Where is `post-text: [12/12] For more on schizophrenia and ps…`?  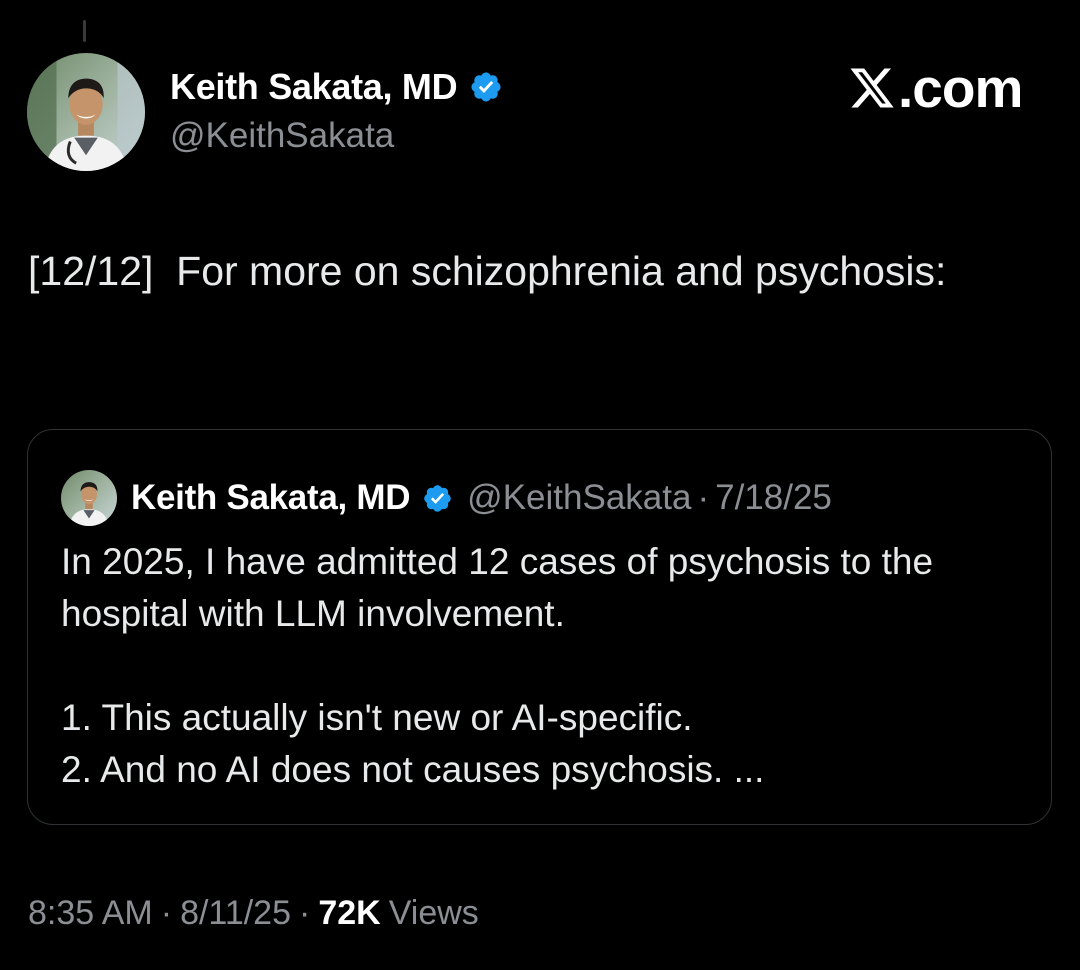 post-text: [12/12] For more on schizophrenia and ps… is located at coordinates (487, 271).